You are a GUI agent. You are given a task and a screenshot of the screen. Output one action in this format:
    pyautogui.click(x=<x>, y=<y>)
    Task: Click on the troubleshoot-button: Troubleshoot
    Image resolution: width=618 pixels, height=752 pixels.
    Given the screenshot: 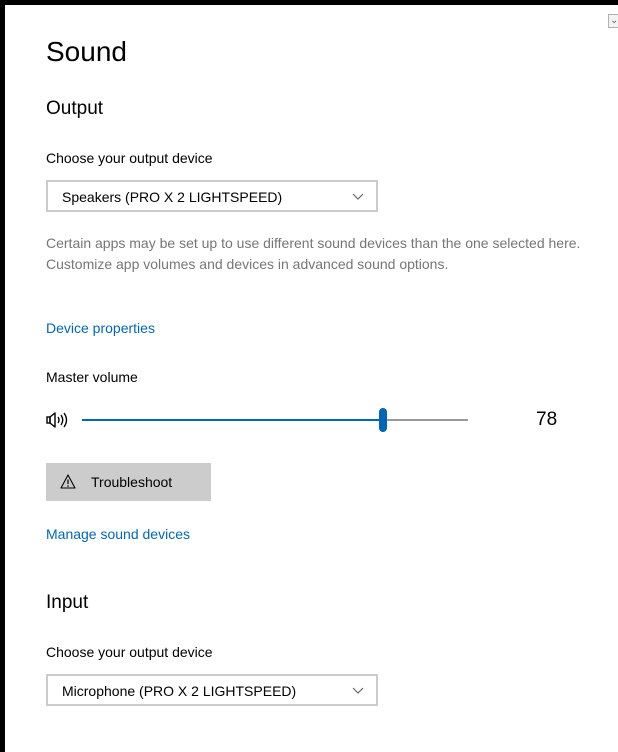 What is the action you would take?
    pyautogui.click(x=128, y=482)
    